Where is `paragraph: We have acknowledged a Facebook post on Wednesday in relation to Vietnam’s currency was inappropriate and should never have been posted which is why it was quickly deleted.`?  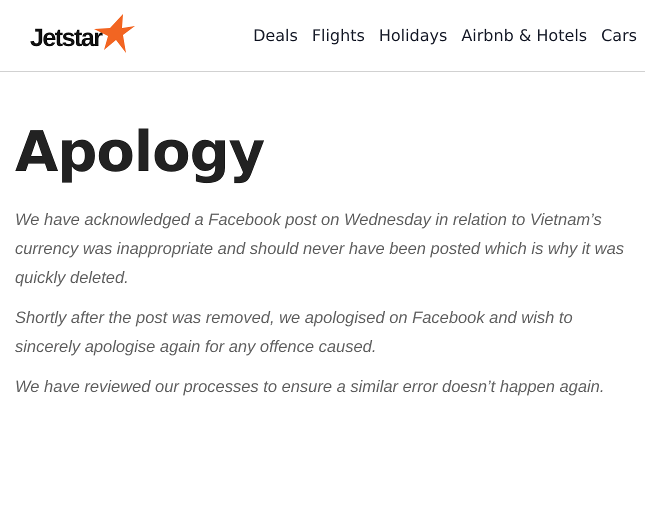
paragraph: We have acknowledged a Facebook post on Wednesday in relation to Vietnam’s currency was inappropriate and should never have been posted which is why it was quickly deleted. is located at coordinates (320, 249).